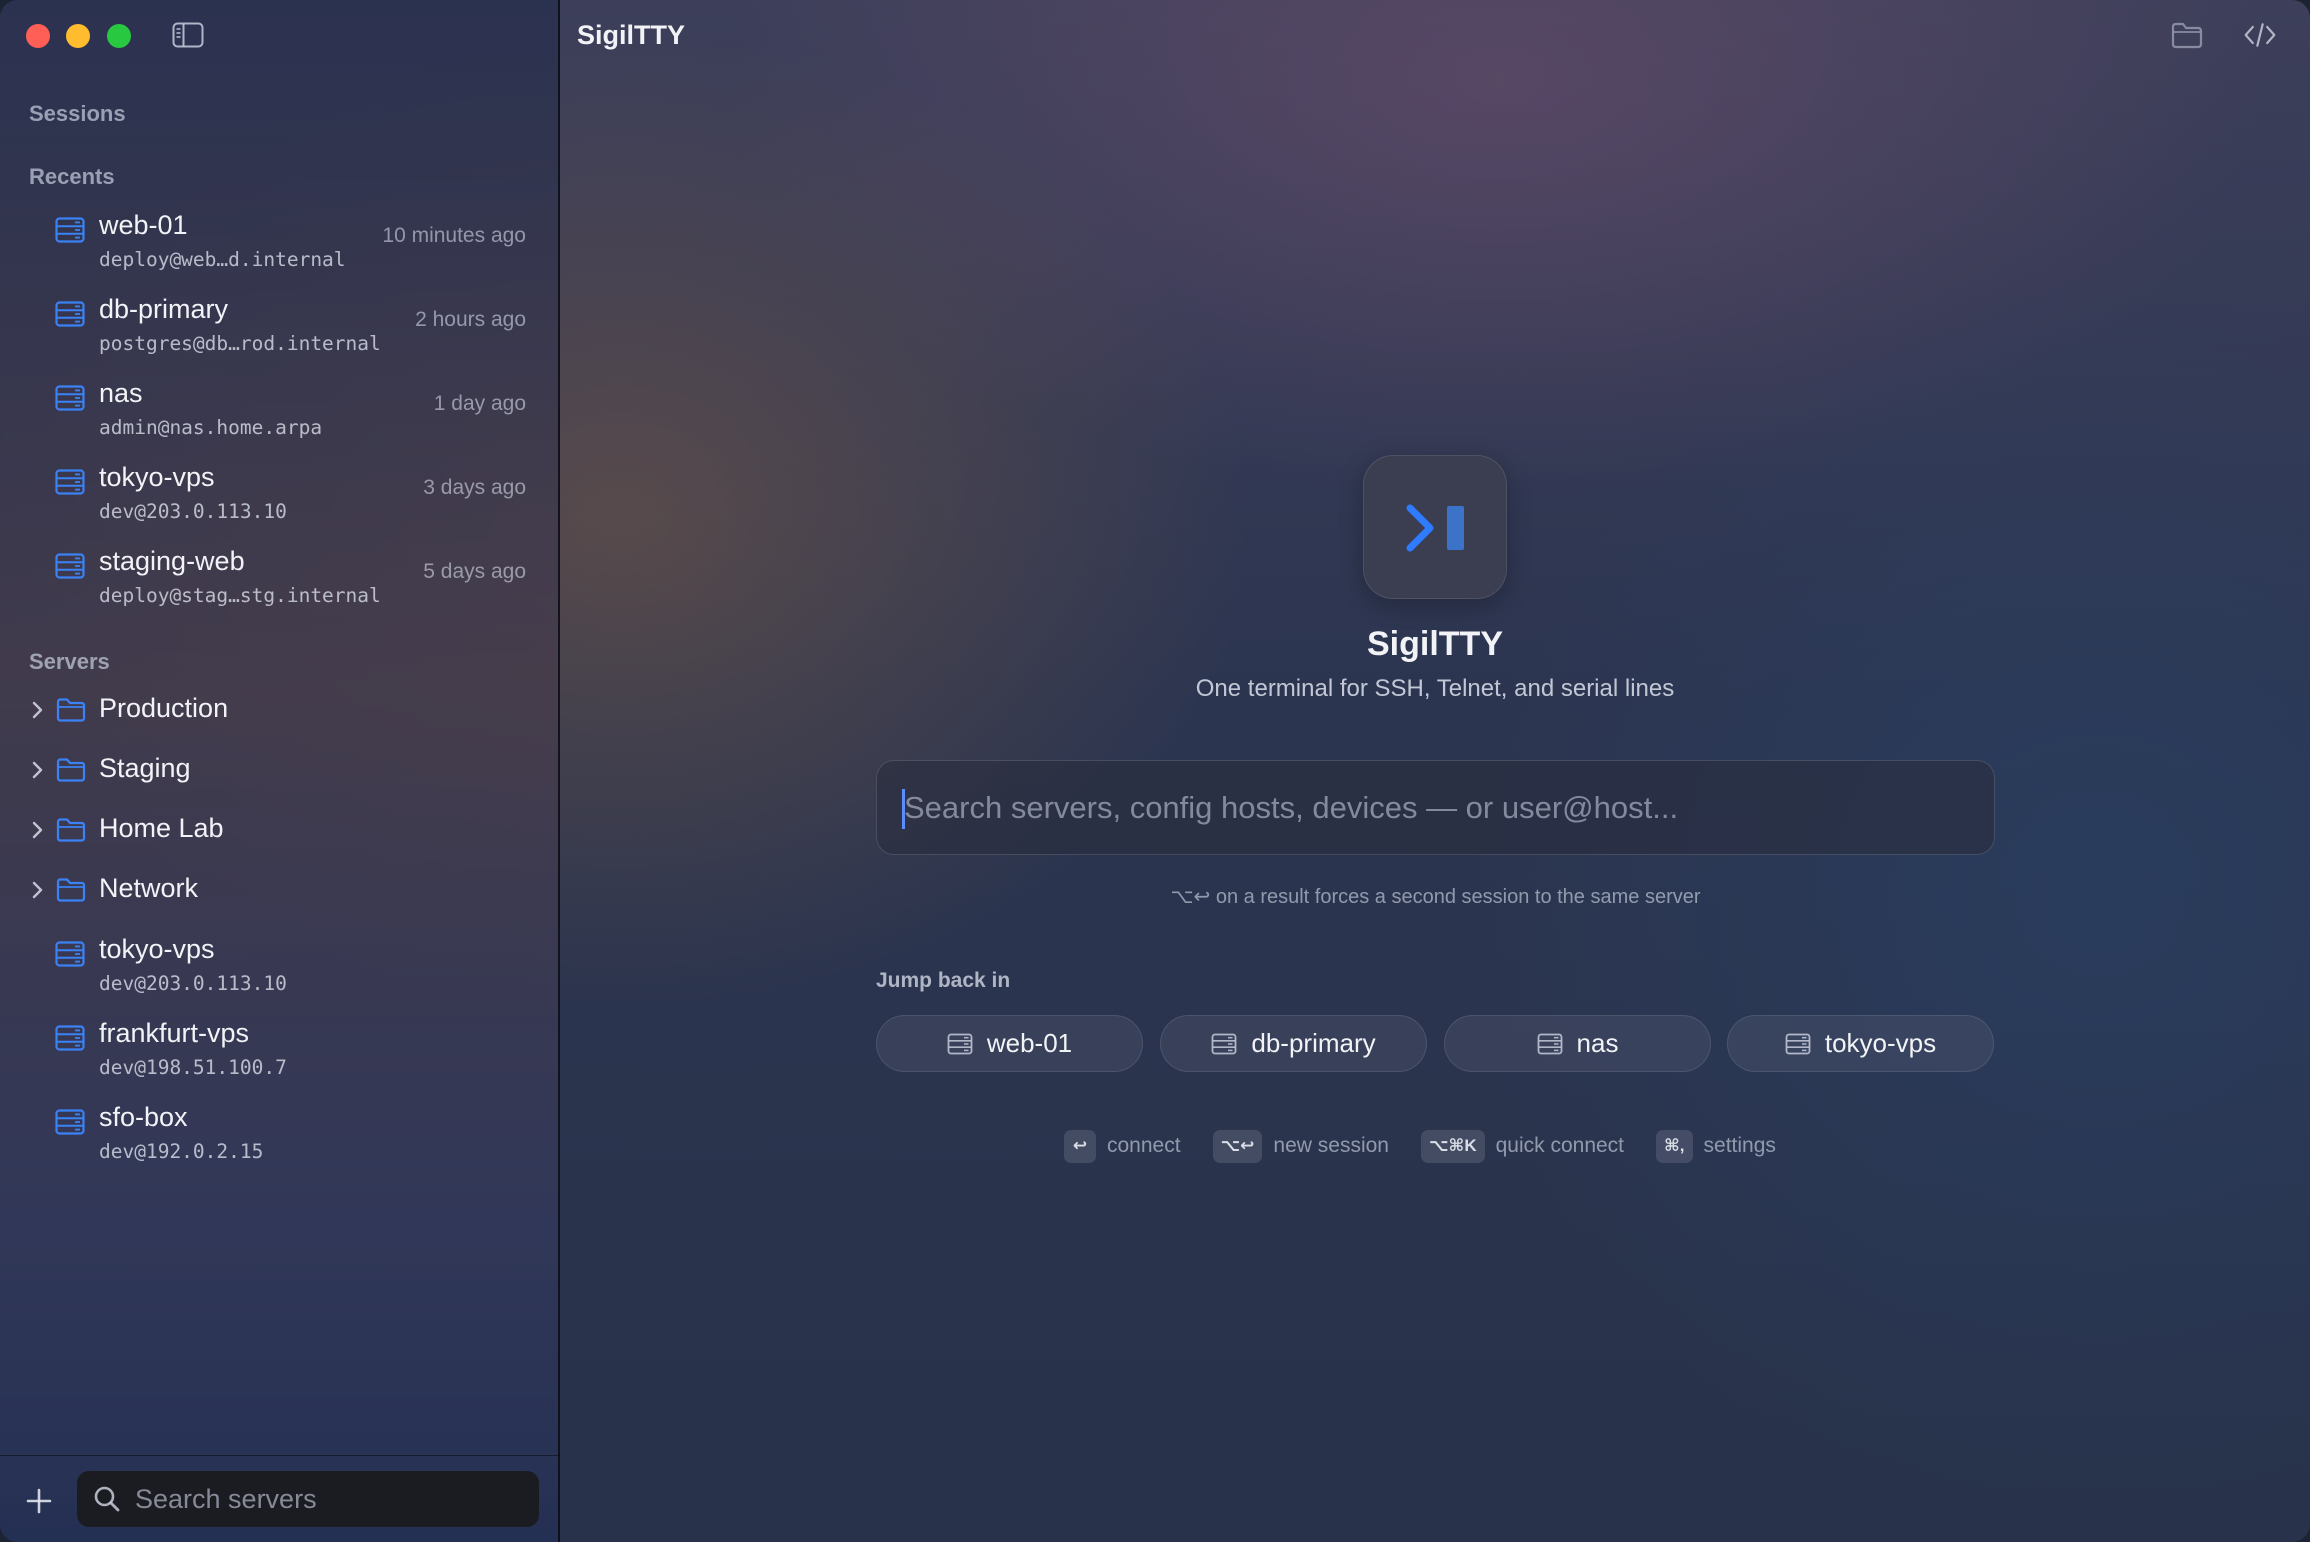 This screenshot has width=2310, height=1542. I want to click on recent-time: 1 day ago, so click(479, 403).